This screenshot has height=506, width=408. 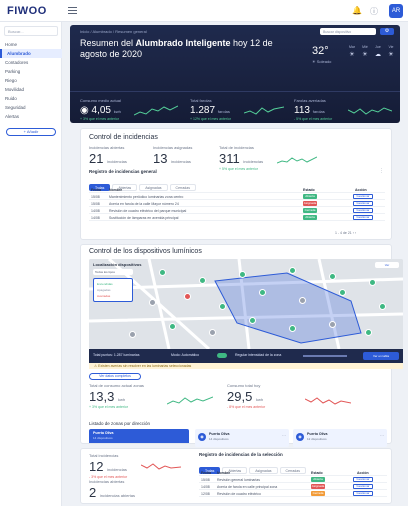 What do you see at coordinates (113, 272) in the screenshot?
I see `filter-select: Todos los tipos` at bounding box center [113, 272].